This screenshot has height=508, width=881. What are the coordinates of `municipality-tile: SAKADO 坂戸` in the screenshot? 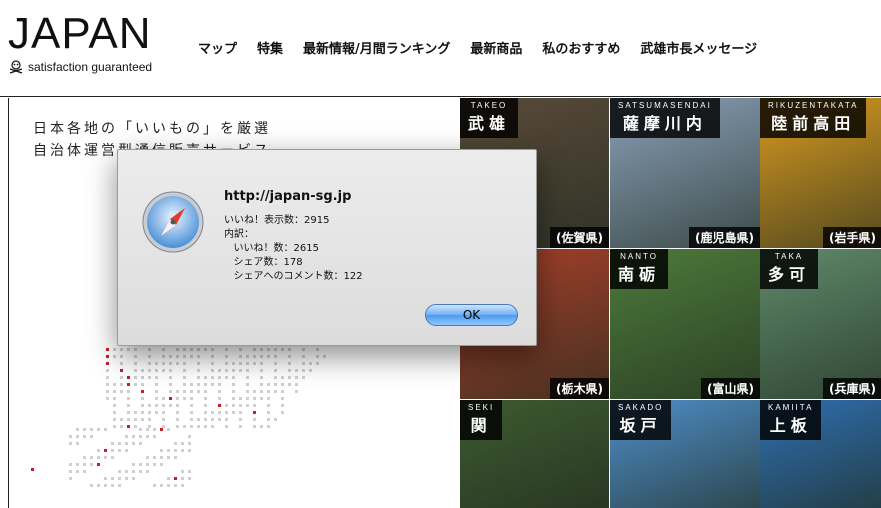 It's located at (685, 454).